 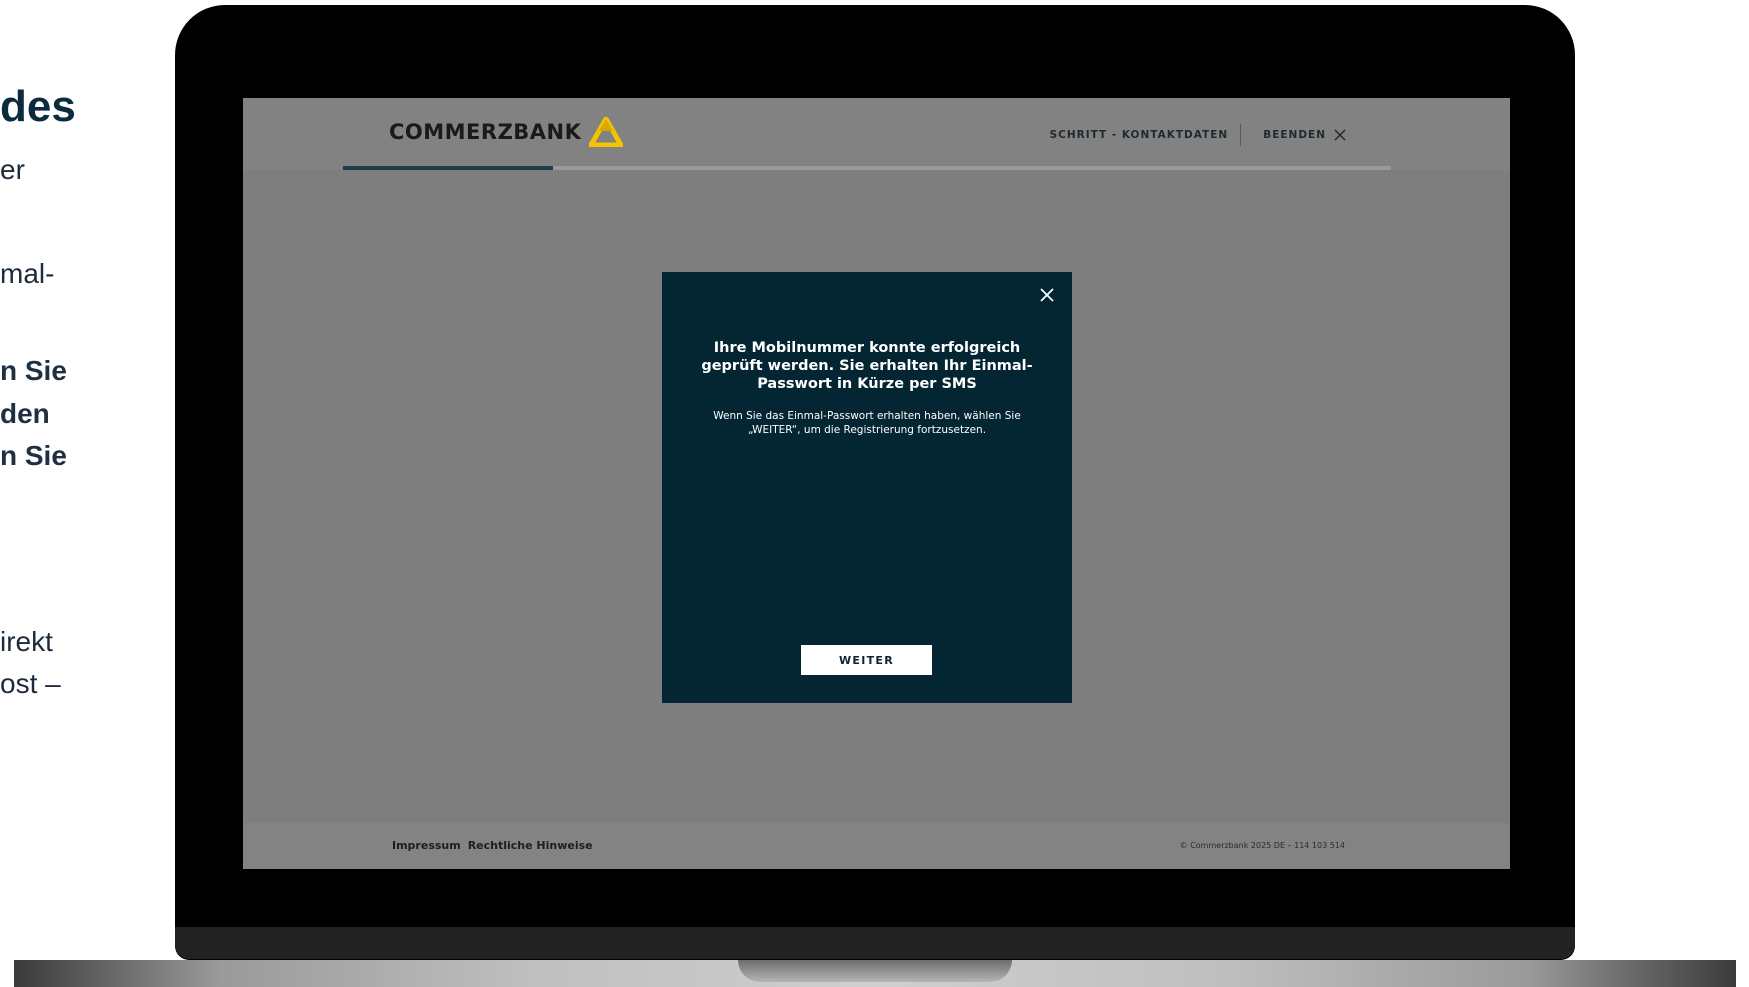 What do you see at coordinates (875, 943) in the screenshot?
I see `laptop-chin` at bounding box center [875, 943].